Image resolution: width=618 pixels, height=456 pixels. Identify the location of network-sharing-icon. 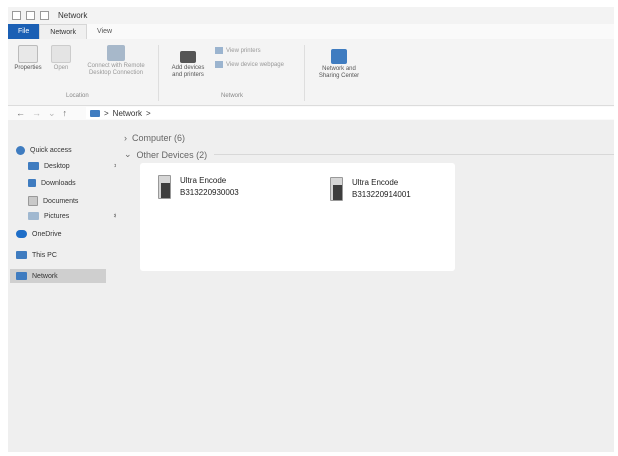
(339, 56).